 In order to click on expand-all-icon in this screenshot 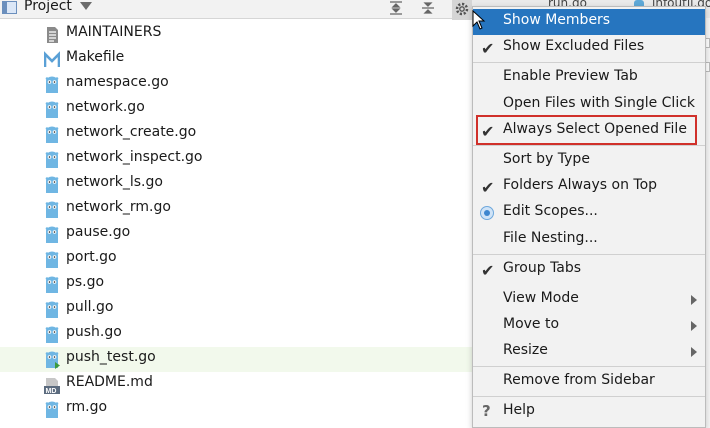, I will do `click(396, 8)`.